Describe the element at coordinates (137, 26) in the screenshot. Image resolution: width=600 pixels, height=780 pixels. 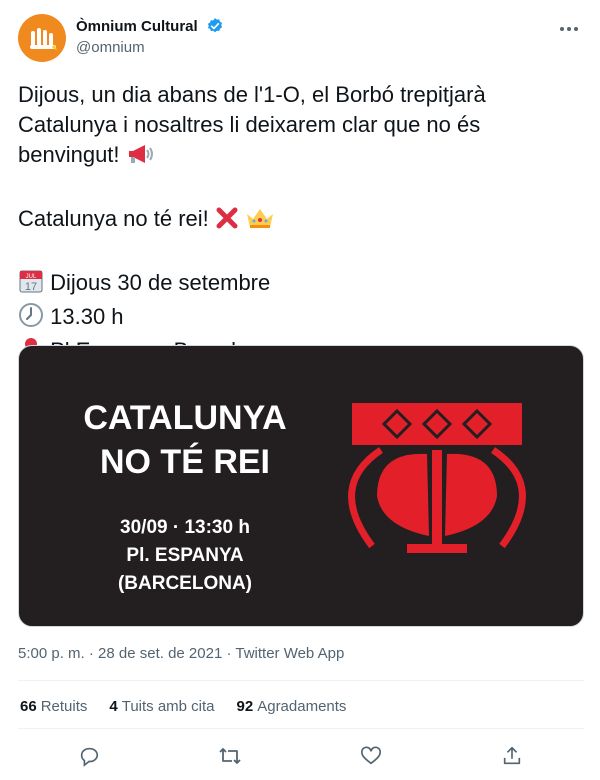
I see `display-name: Òmnium Cultural` at that location.